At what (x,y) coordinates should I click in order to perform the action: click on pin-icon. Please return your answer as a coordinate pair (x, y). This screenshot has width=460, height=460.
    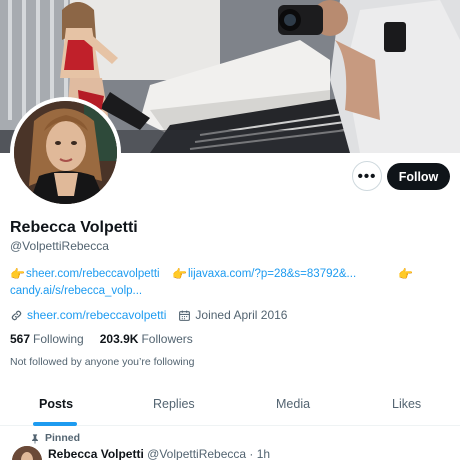
    Looking at the image, I should click on (35, 438).